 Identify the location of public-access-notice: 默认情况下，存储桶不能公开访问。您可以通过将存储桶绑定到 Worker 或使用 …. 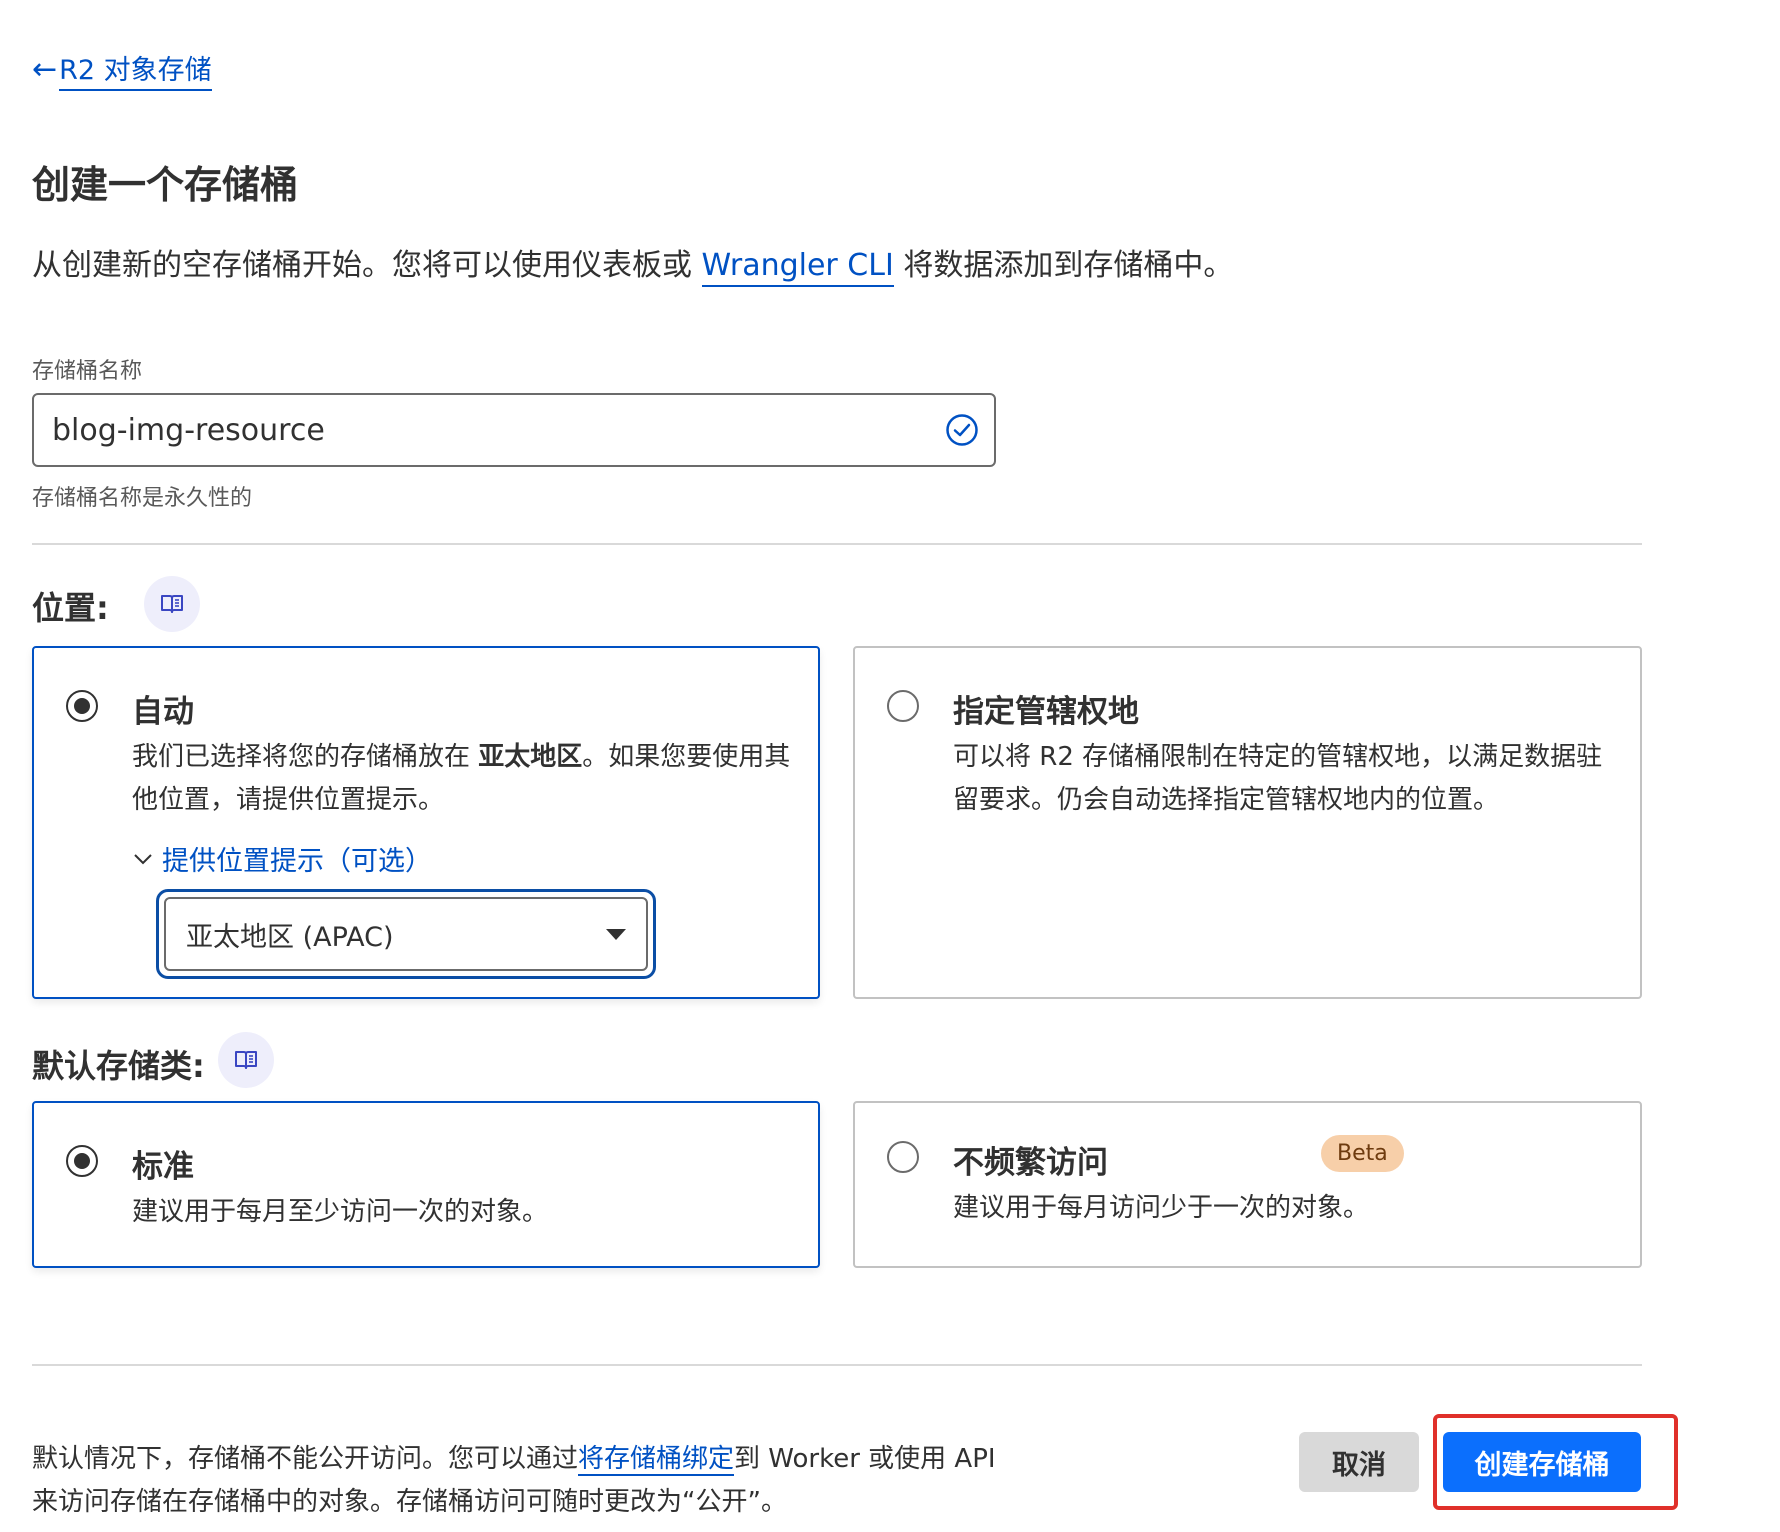
(514, 1481).